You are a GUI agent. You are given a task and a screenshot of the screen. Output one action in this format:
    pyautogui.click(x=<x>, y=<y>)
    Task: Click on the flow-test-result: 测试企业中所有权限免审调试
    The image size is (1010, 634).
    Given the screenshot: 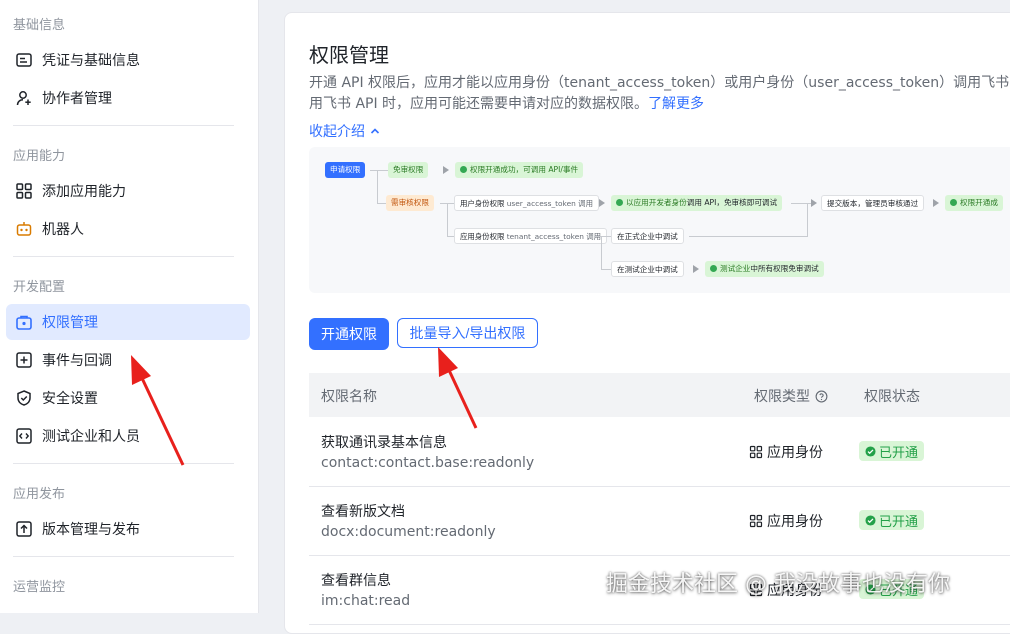 What is the action you would take?
    pyautogui.click(x=764, y=269)
    